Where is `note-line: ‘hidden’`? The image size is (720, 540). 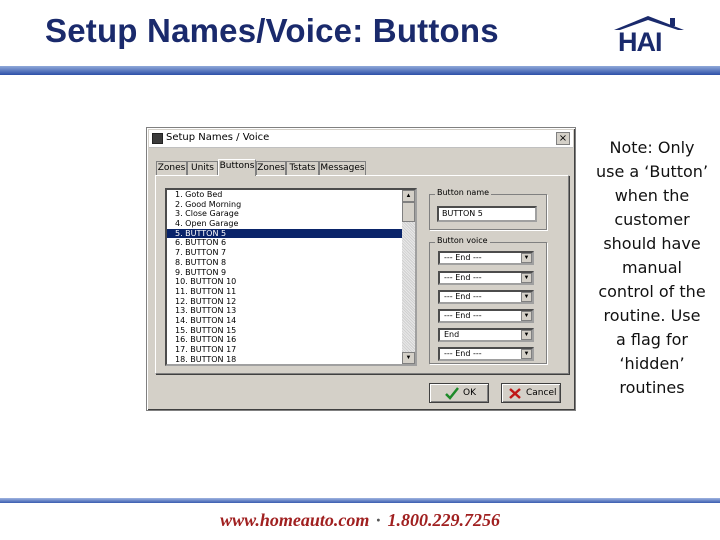
note-line: ‘hidden’ is located at coordinates (652, 363).